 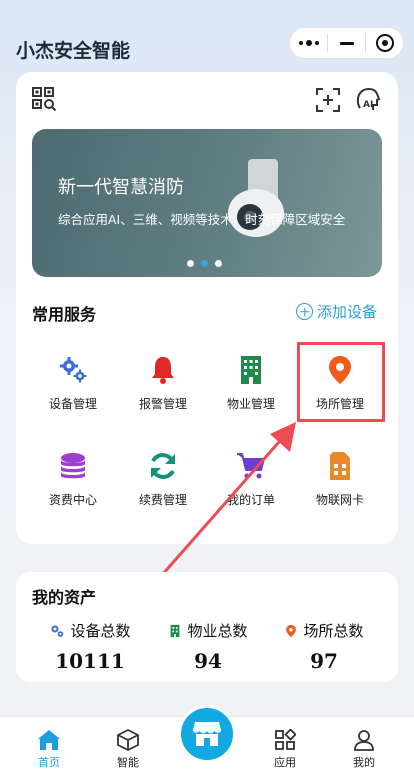 I want to click on stat-value: 94, so click(x=208, y=661).